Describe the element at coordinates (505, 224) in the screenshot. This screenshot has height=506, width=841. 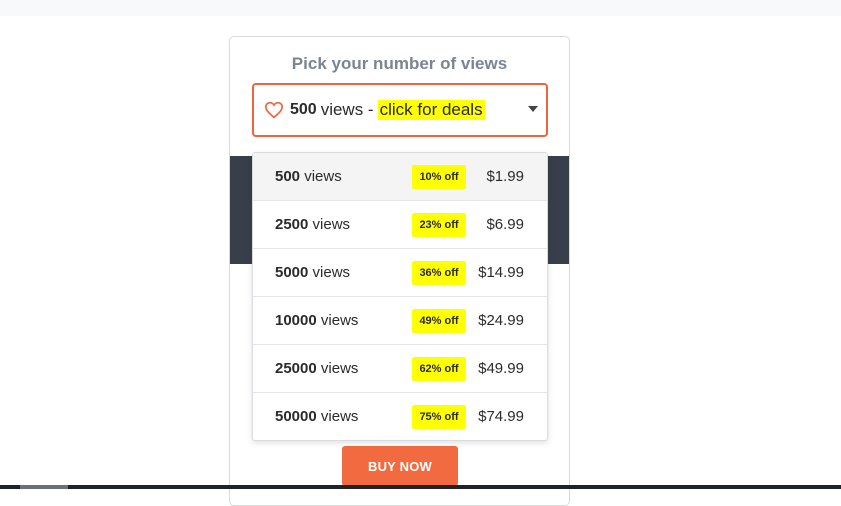
I see `option-price: $6.99` at that location.